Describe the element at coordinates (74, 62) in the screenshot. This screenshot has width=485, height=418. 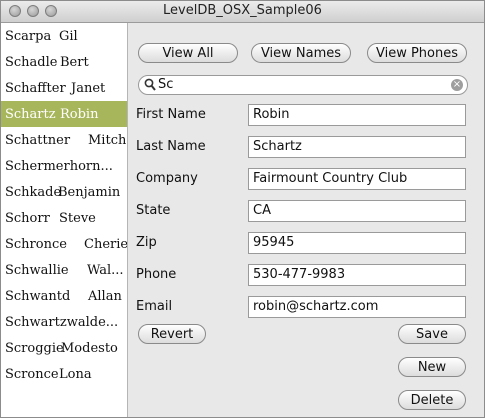
I see `contact-first-name: Bert` at that location.